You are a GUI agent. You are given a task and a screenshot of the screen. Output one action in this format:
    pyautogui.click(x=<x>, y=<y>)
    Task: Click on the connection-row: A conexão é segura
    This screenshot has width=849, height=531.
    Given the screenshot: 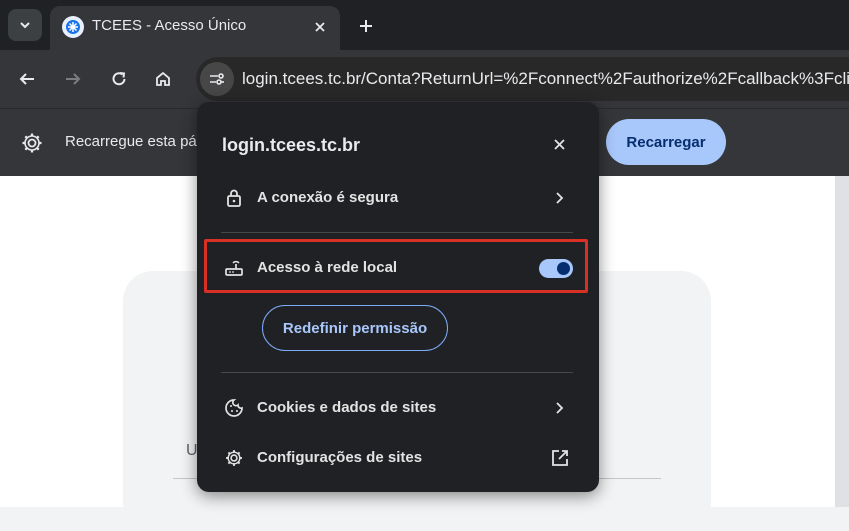 What is the action you would take?
    pyautogui.click(x=398, y=198)
    